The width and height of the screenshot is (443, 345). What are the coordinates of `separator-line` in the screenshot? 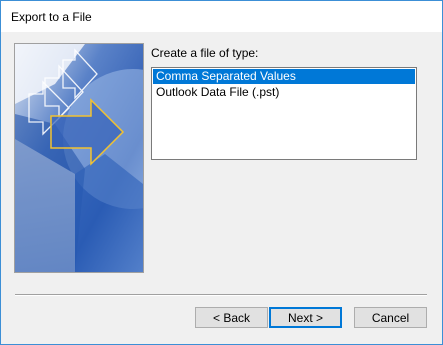 It's located at (221, 295).